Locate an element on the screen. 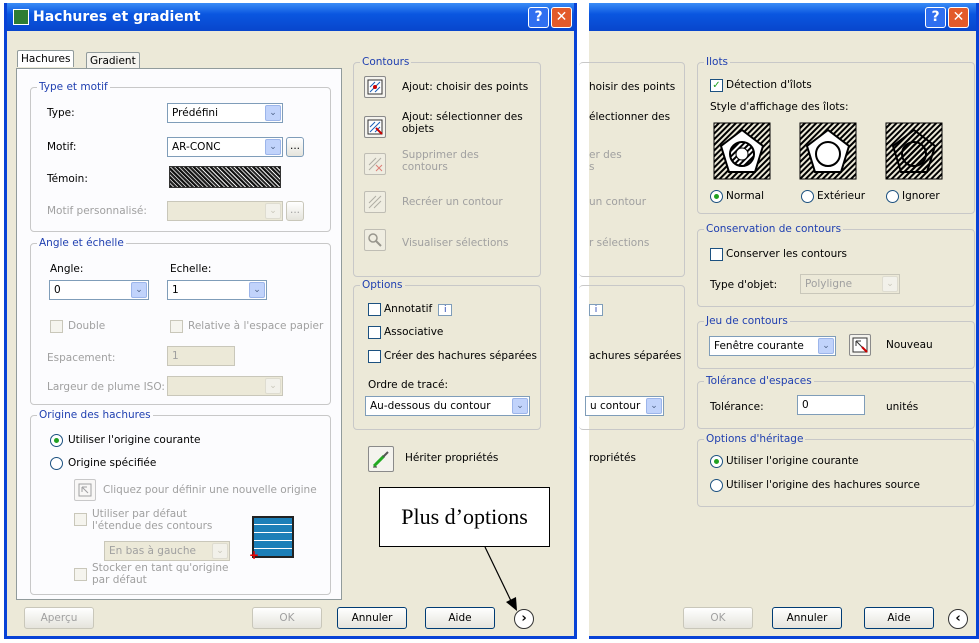  scale-value: 1 is located at coordinates (175, 290).